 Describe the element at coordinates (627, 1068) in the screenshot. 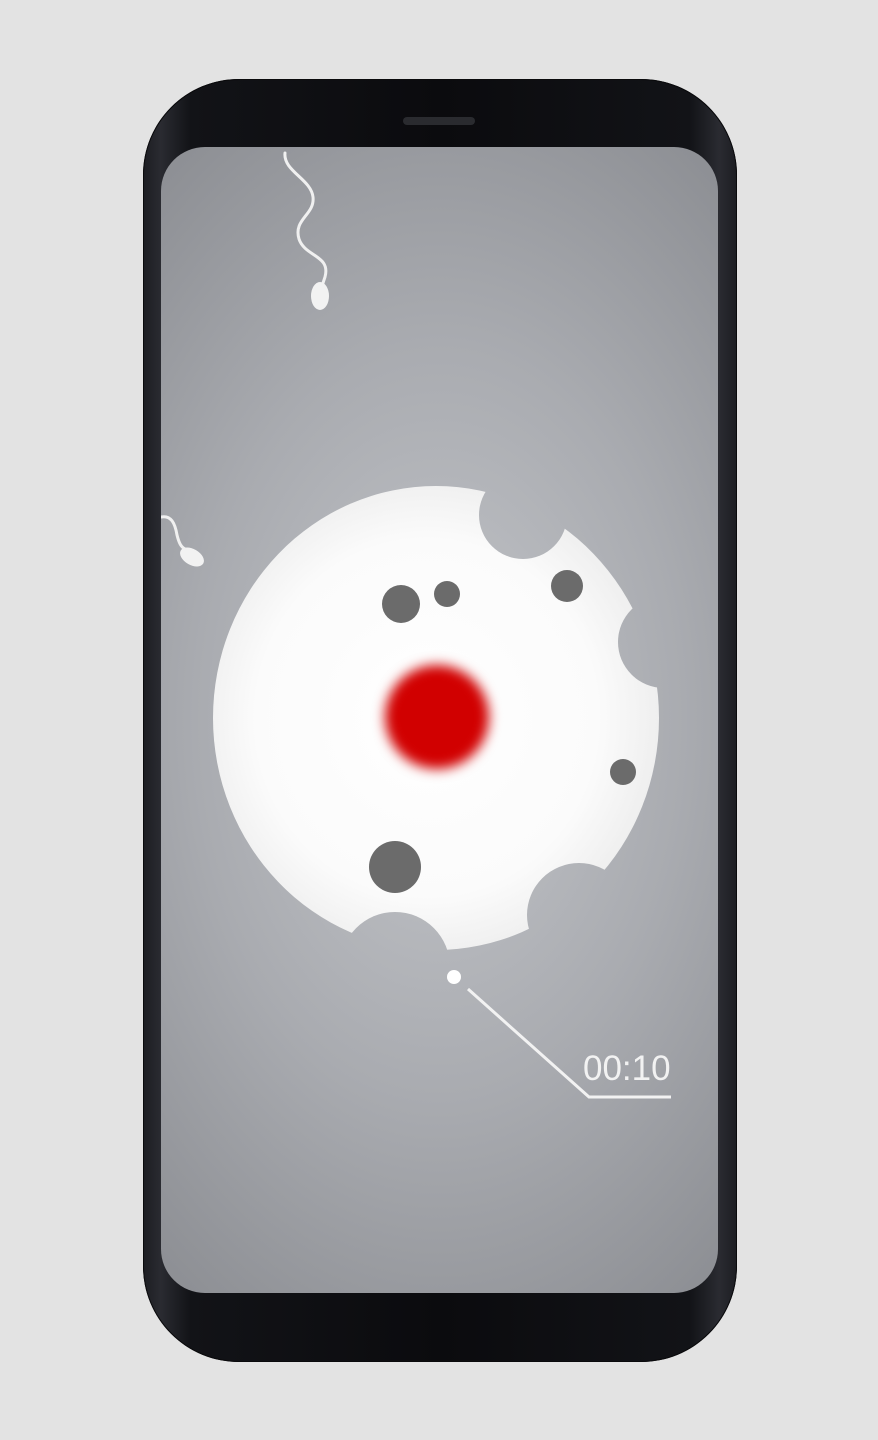

I see `timer-text: 00:10` at that location.